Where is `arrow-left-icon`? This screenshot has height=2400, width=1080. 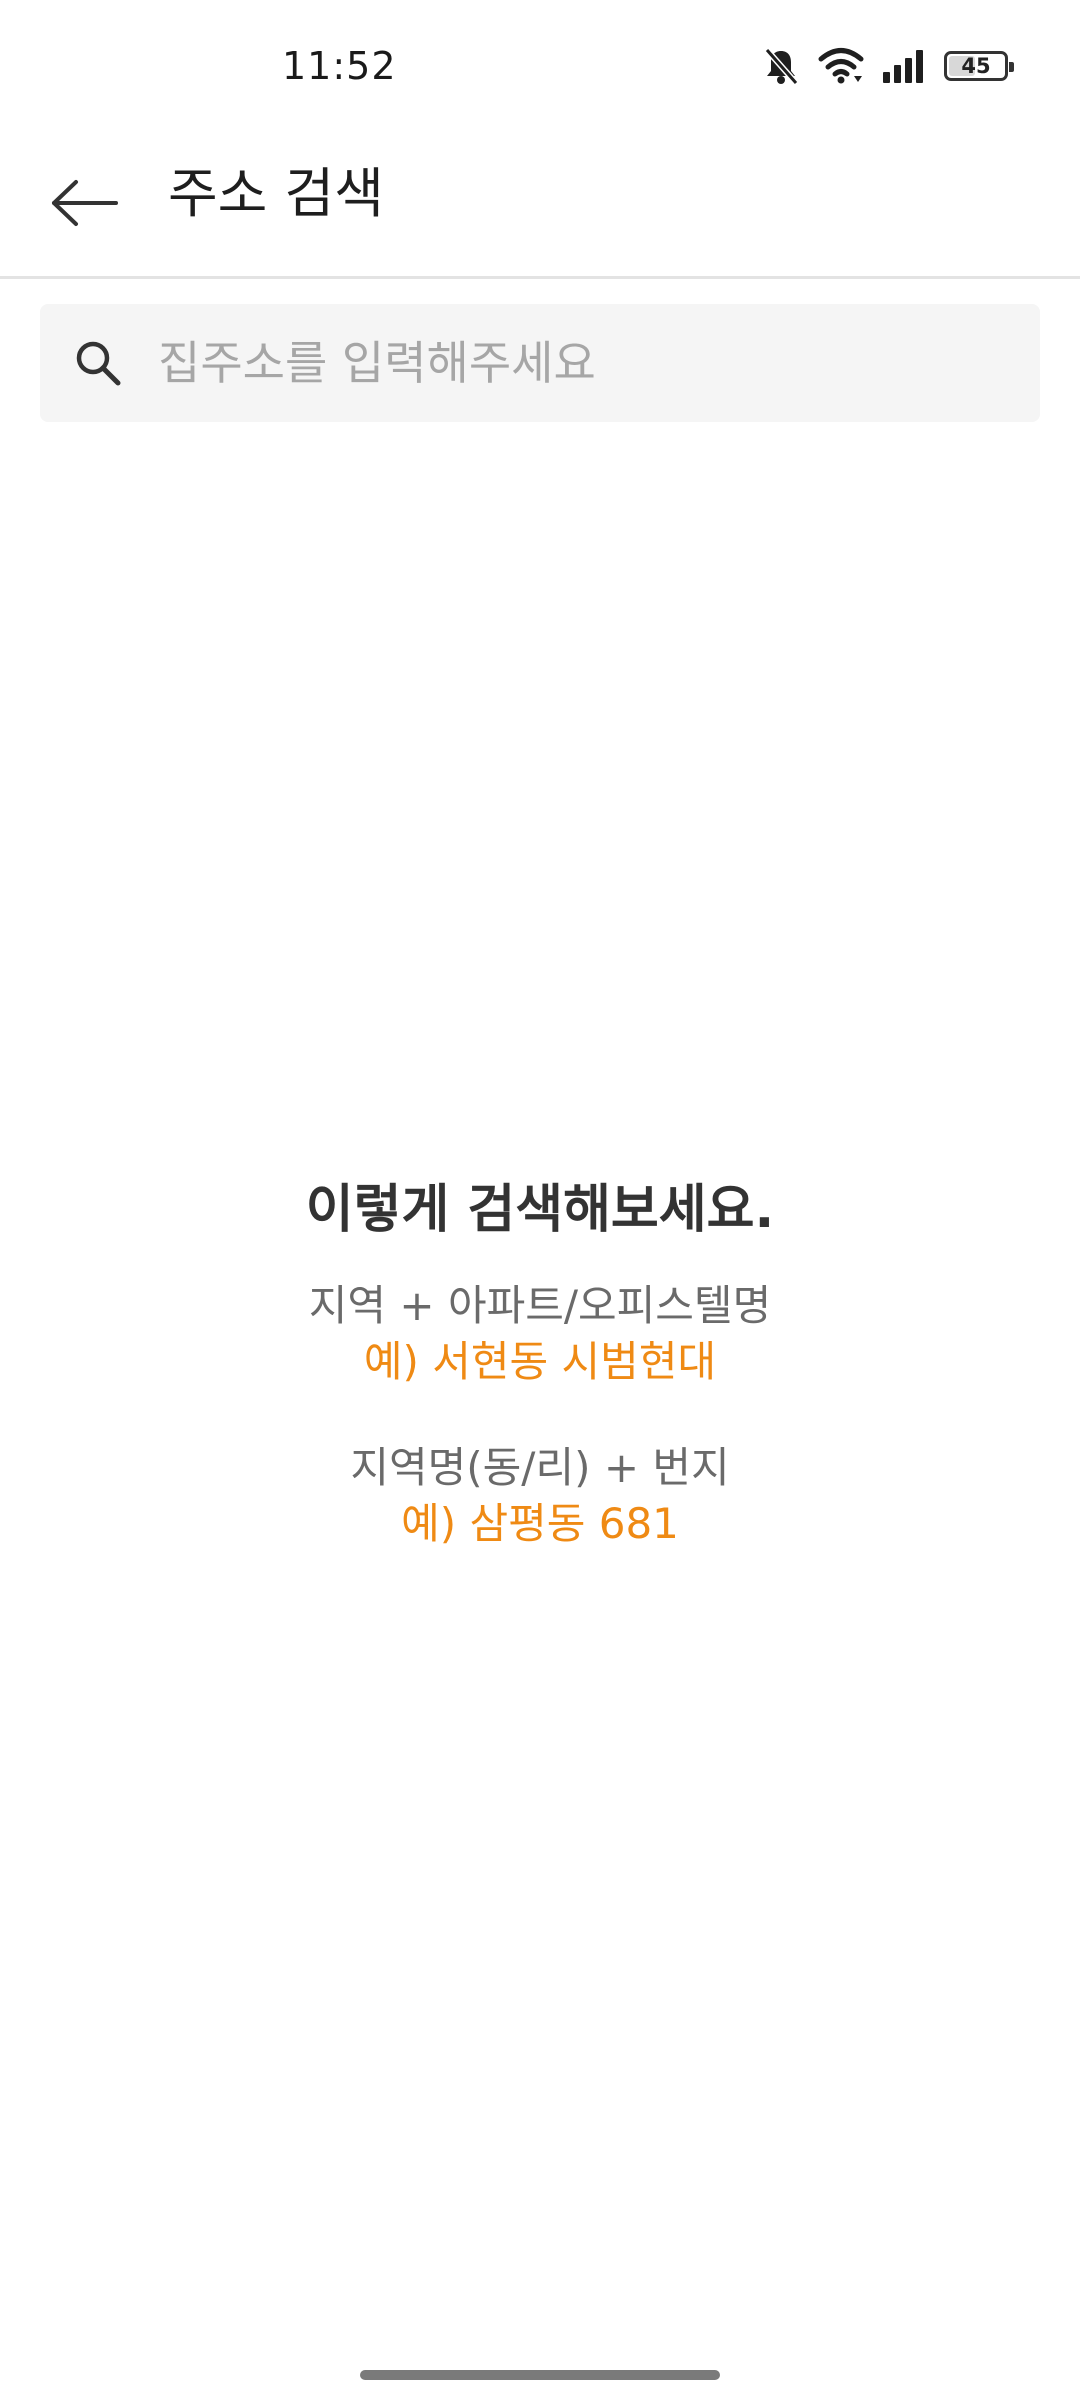
arrow-left-icon is located at coordinates (85, 205).